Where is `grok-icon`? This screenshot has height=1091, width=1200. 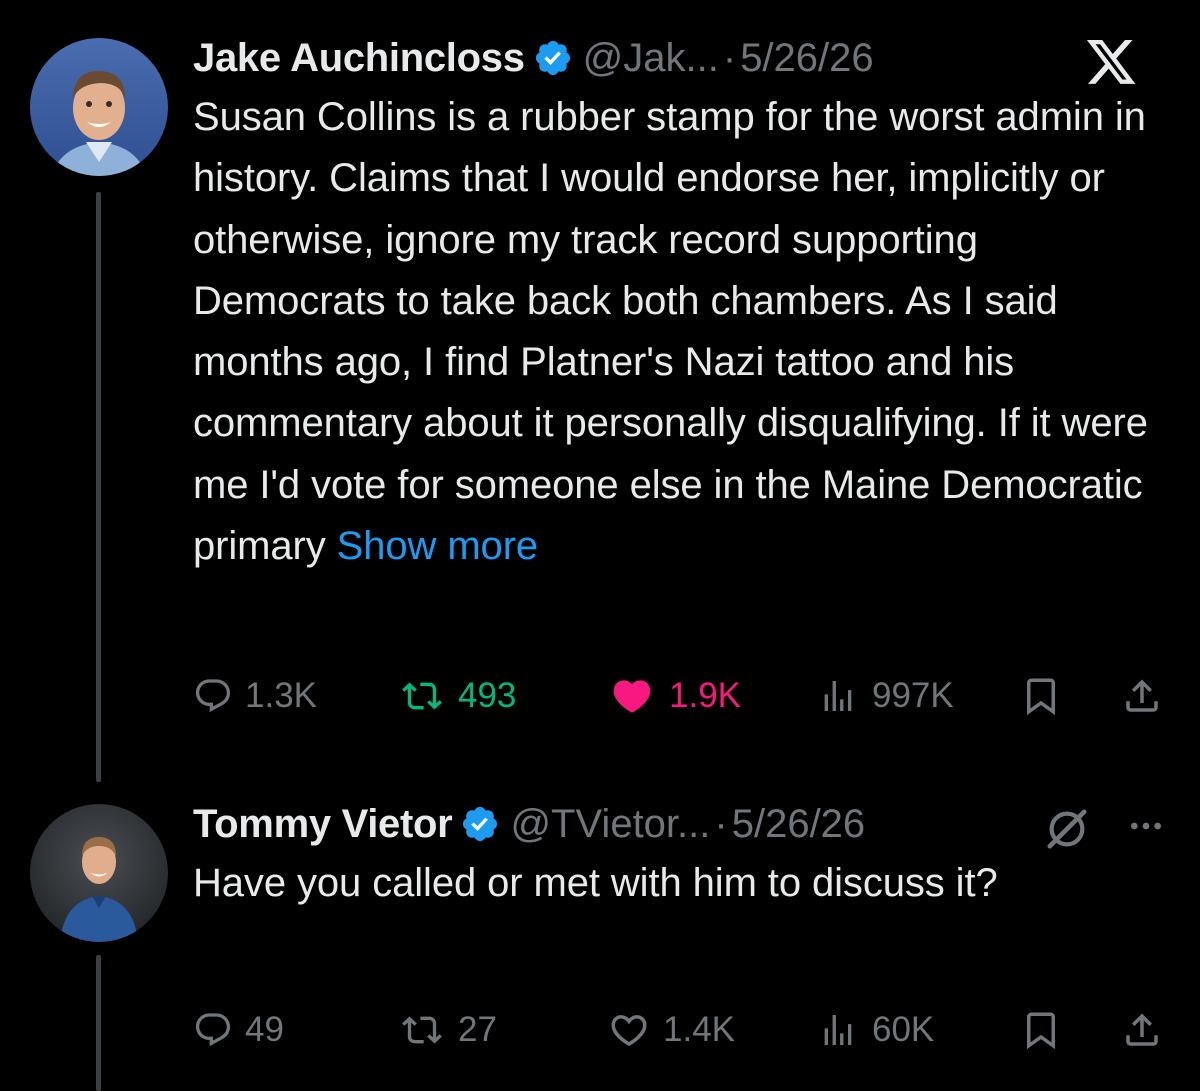 grok-icon is located at coordinates (1067, 831).